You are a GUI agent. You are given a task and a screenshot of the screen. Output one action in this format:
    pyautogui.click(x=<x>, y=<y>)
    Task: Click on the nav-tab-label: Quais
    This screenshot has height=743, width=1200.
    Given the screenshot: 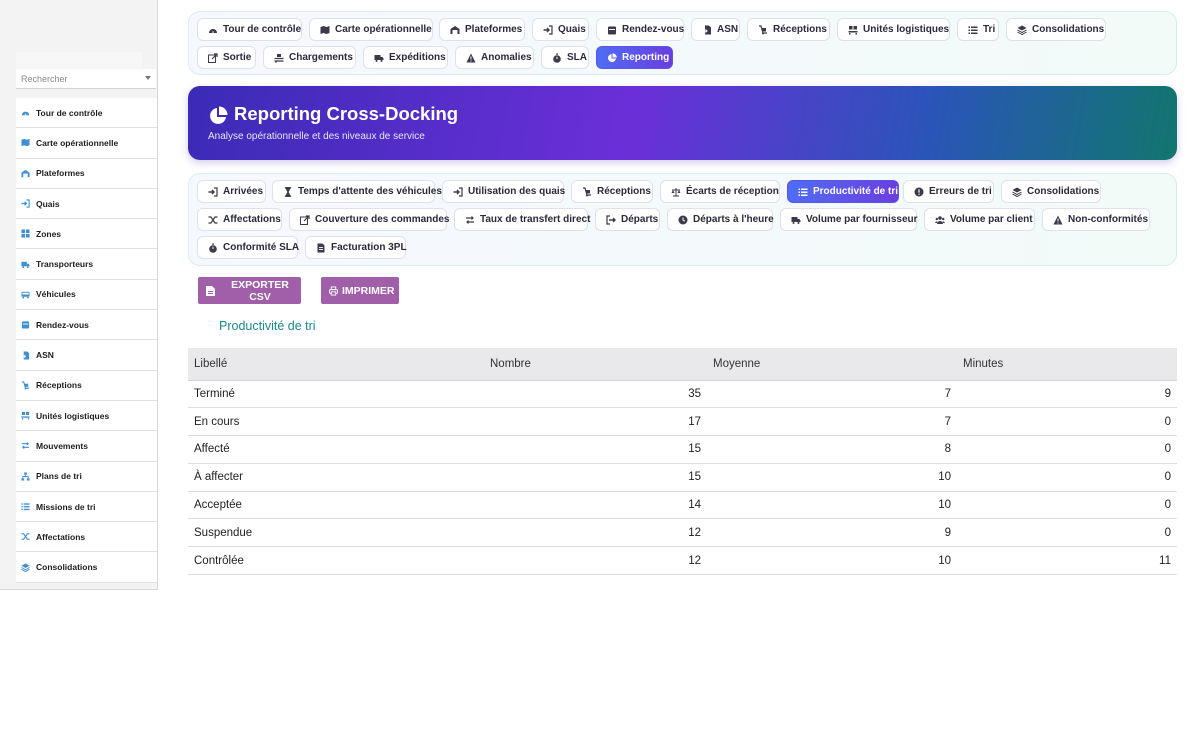 What is the action you would take?
    pyautogui.click(x=572, y=29)
    